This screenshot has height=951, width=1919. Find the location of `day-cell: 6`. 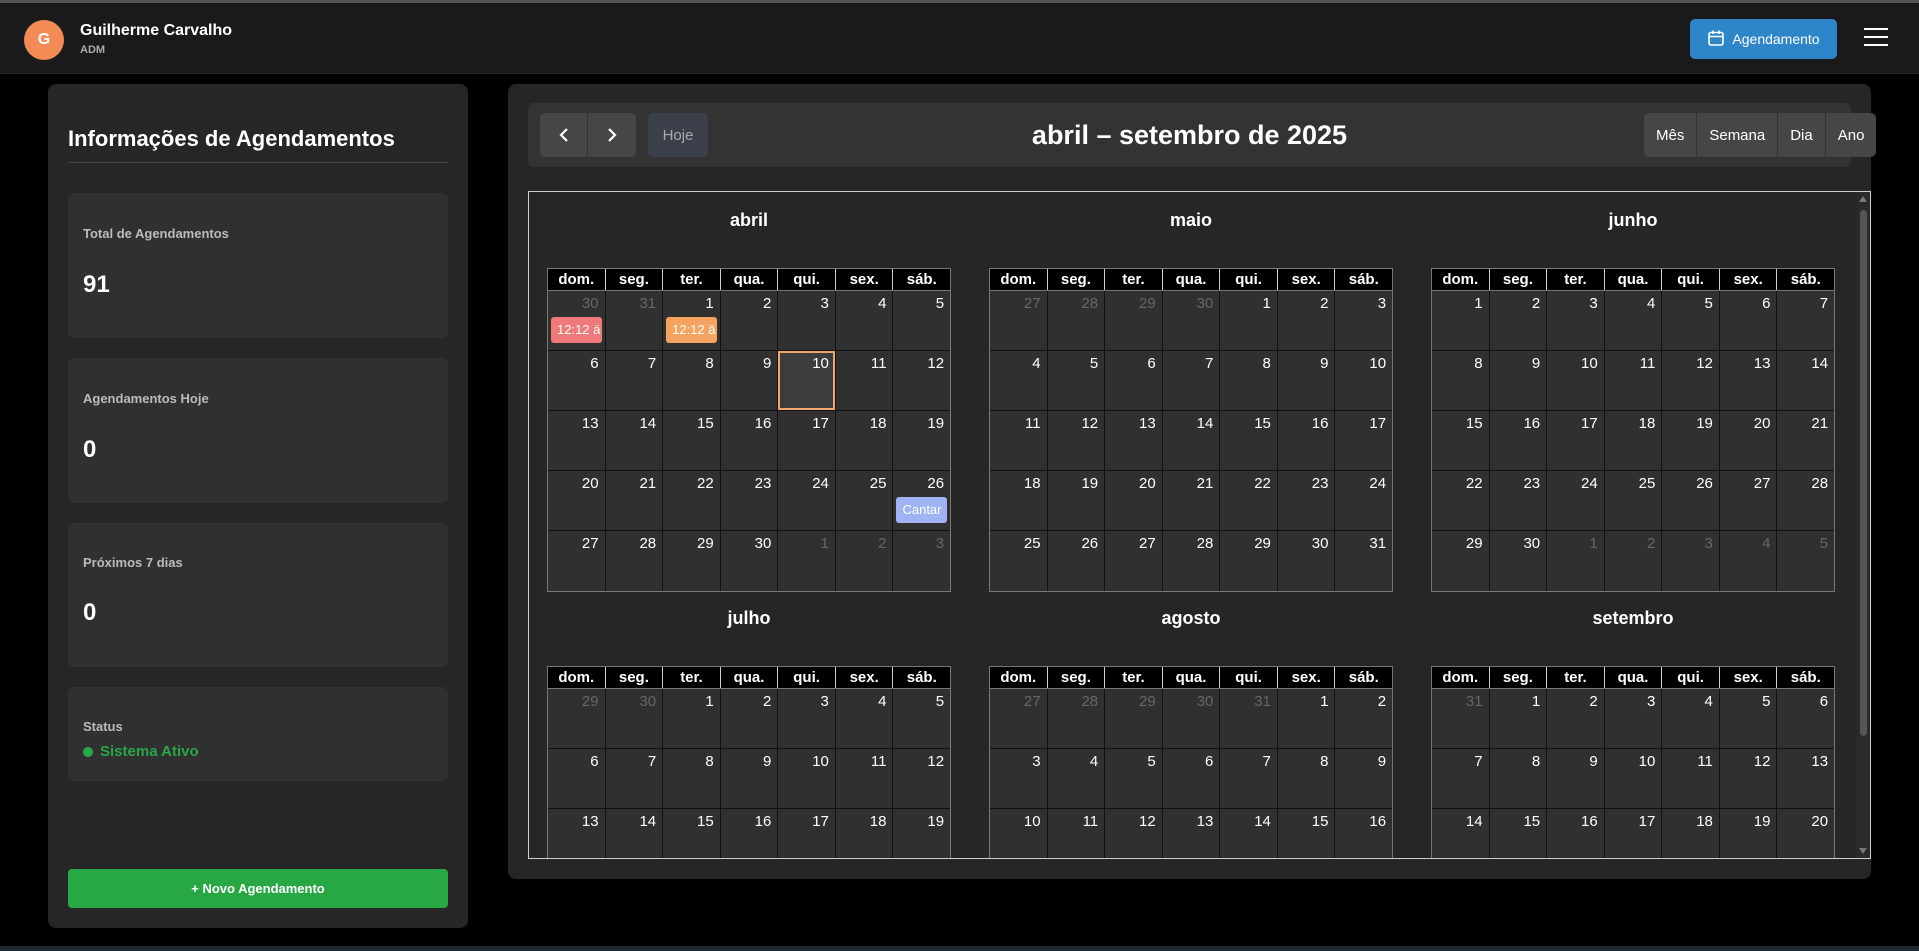

day-cell: 6 is located at coordinates (1748, 320).